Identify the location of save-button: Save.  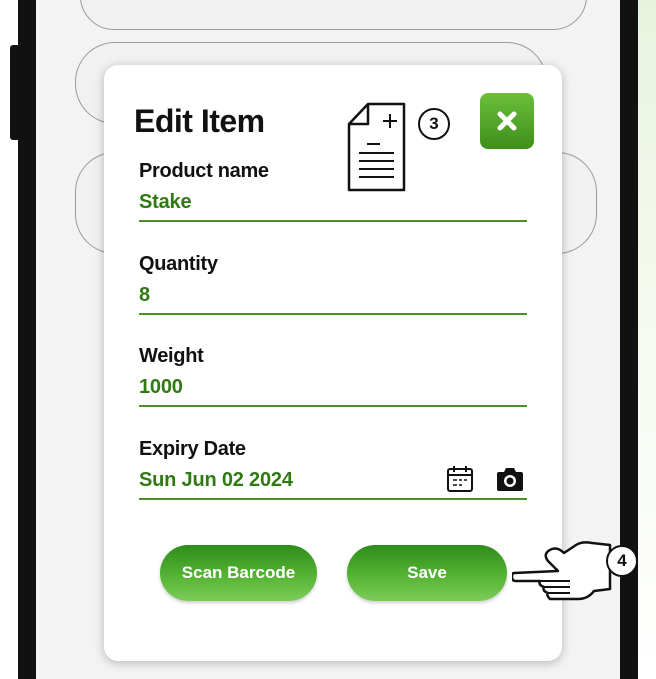
(427, 573).